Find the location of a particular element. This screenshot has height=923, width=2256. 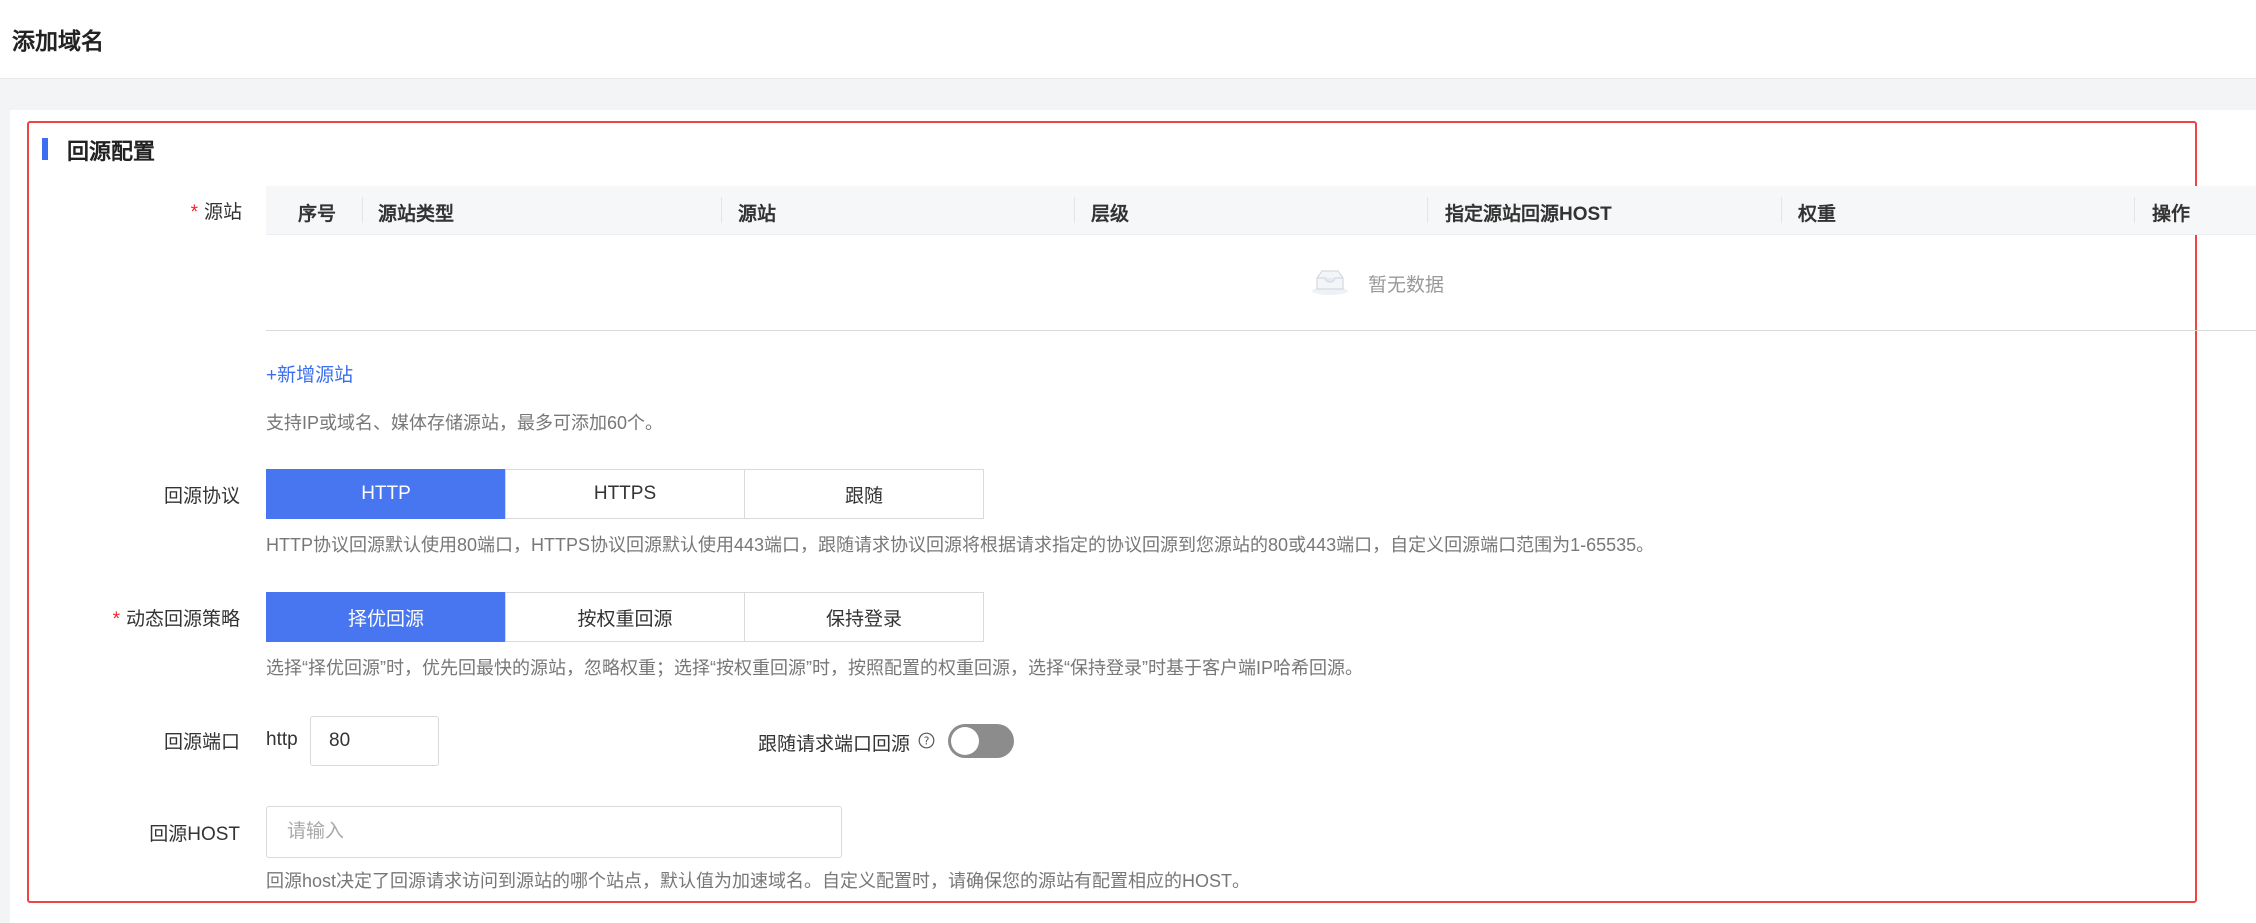

page-title: 添加域名 is located at coordinates (58, 41).